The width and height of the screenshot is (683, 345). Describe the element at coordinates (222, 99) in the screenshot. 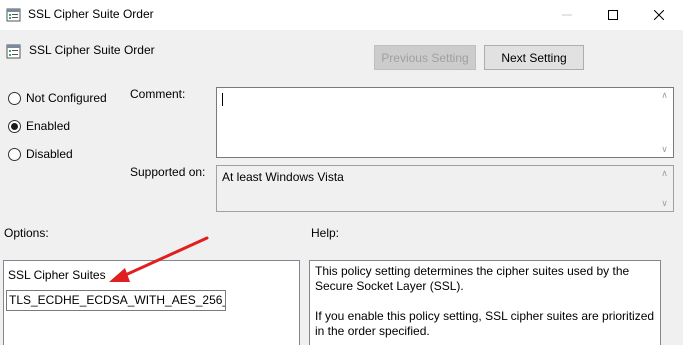

I see `text-caret` at that location.